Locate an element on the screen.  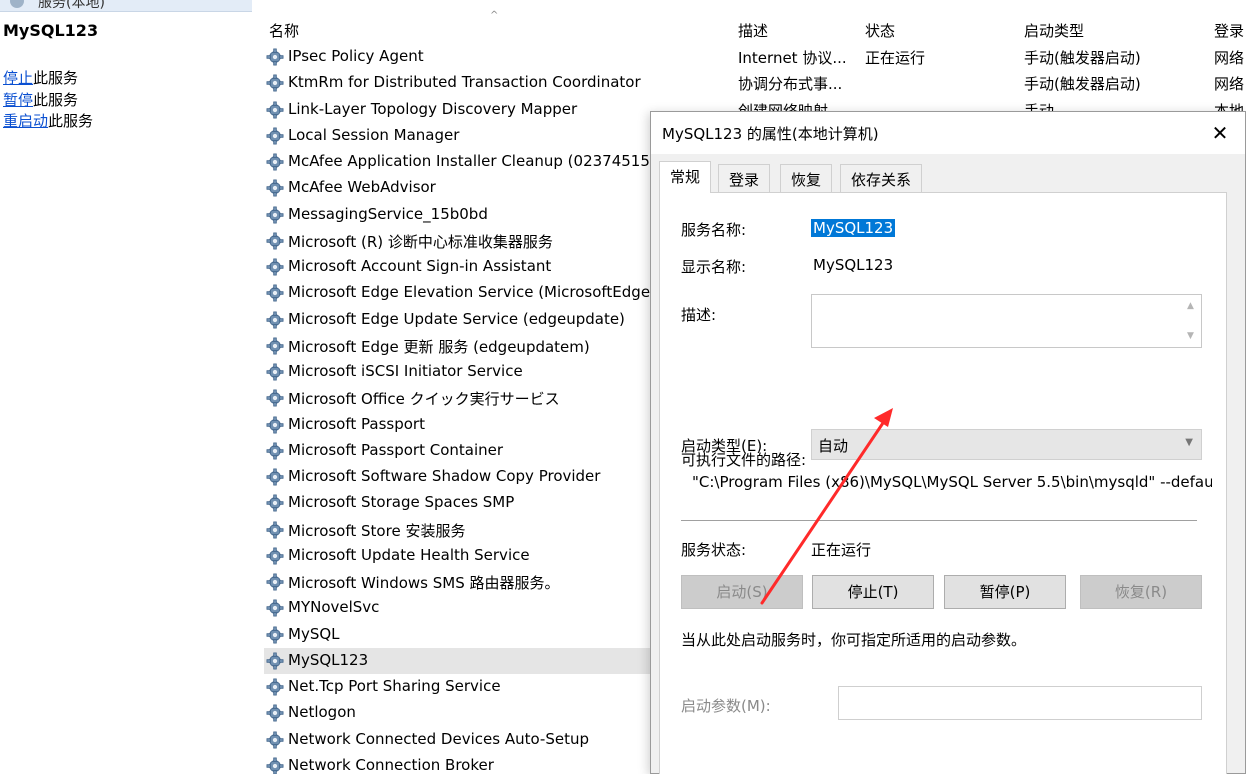
service-name: IPsec Policy Agent is located at coordinates (356, 56).